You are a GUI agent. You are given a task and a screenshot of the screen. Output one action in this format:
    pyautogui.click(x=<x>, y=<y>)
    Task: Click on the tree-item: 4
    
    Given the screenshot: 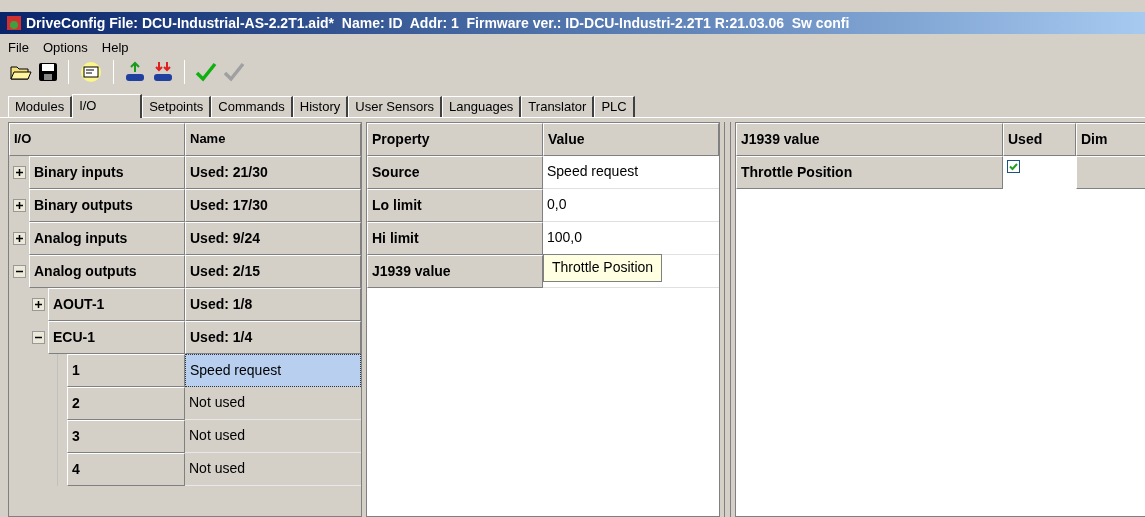 What is the action you would take?
    pyautogui.click(x=126, y=469)
    